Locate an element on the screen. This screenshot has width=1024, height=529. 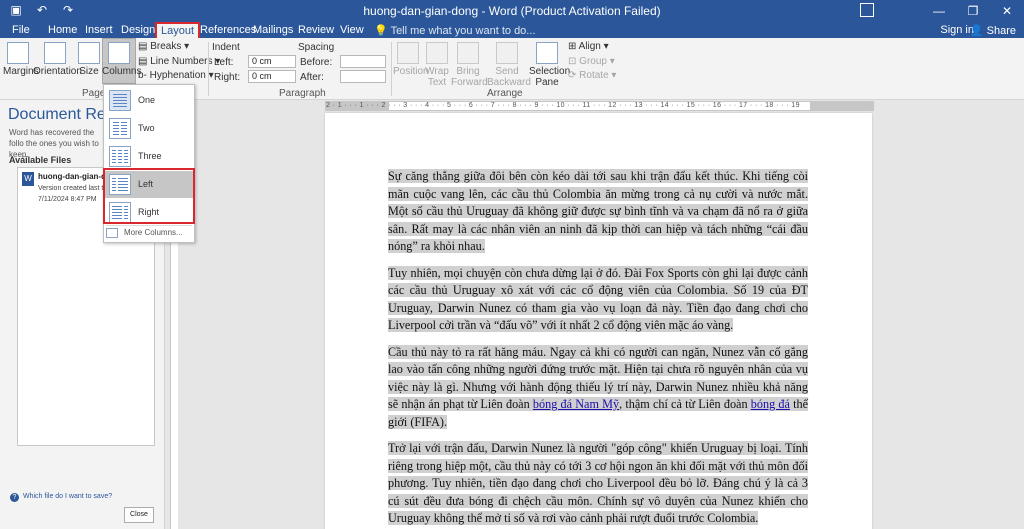
word-file-icon: W is located at coordinates (28, 179).